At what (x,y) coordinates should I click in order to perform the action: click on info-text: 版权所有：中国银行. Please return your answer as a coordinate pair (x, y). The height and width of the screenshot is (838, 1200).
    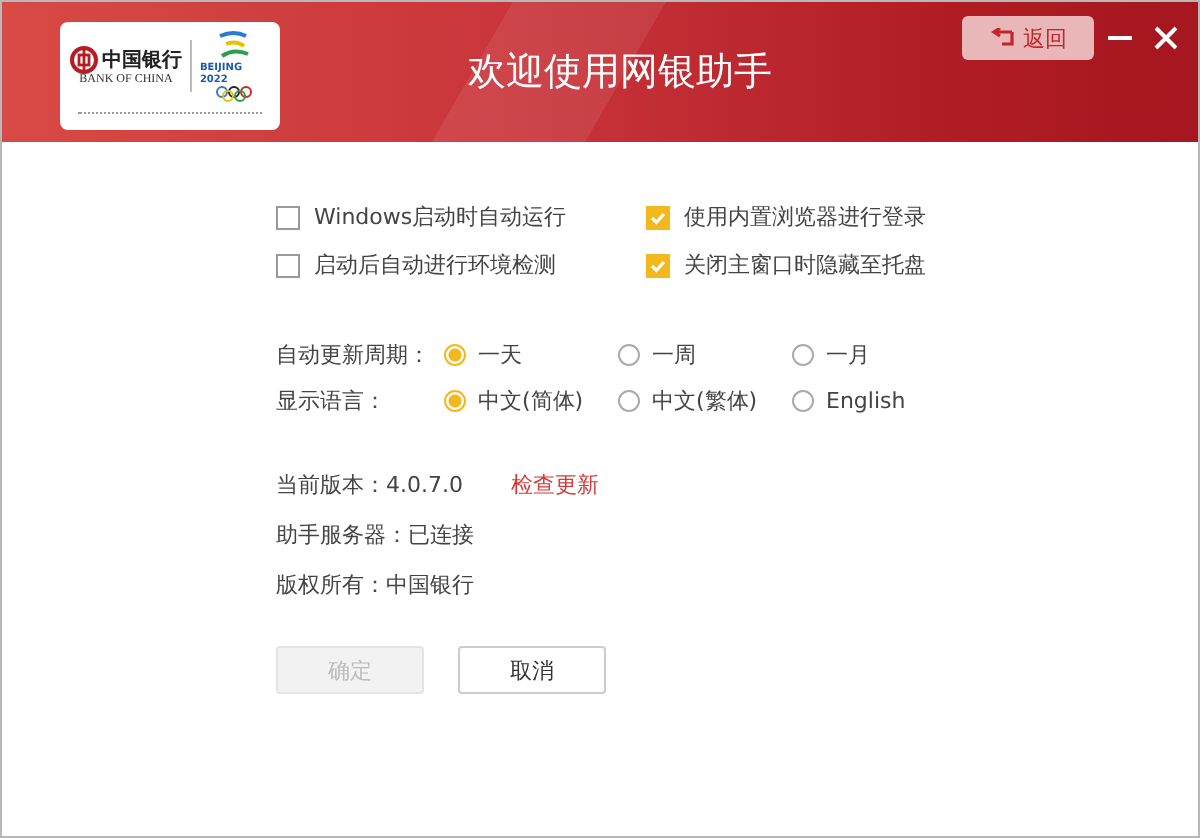
    Looking at the image, I should click on (375, 584).